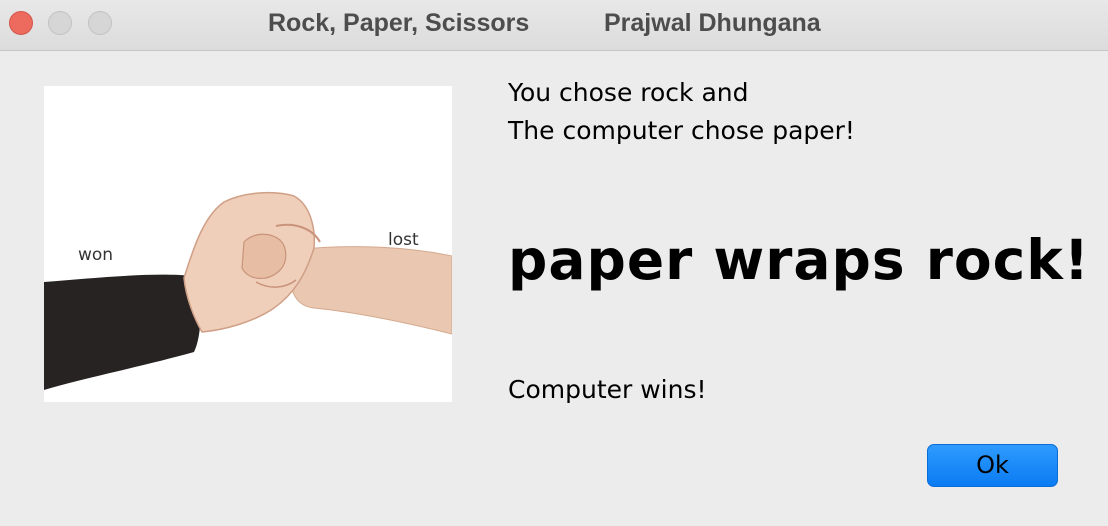 The image size is (1108, 526). I want to click on computer-choice-text: The computer chose paper!, so click(681, 130).